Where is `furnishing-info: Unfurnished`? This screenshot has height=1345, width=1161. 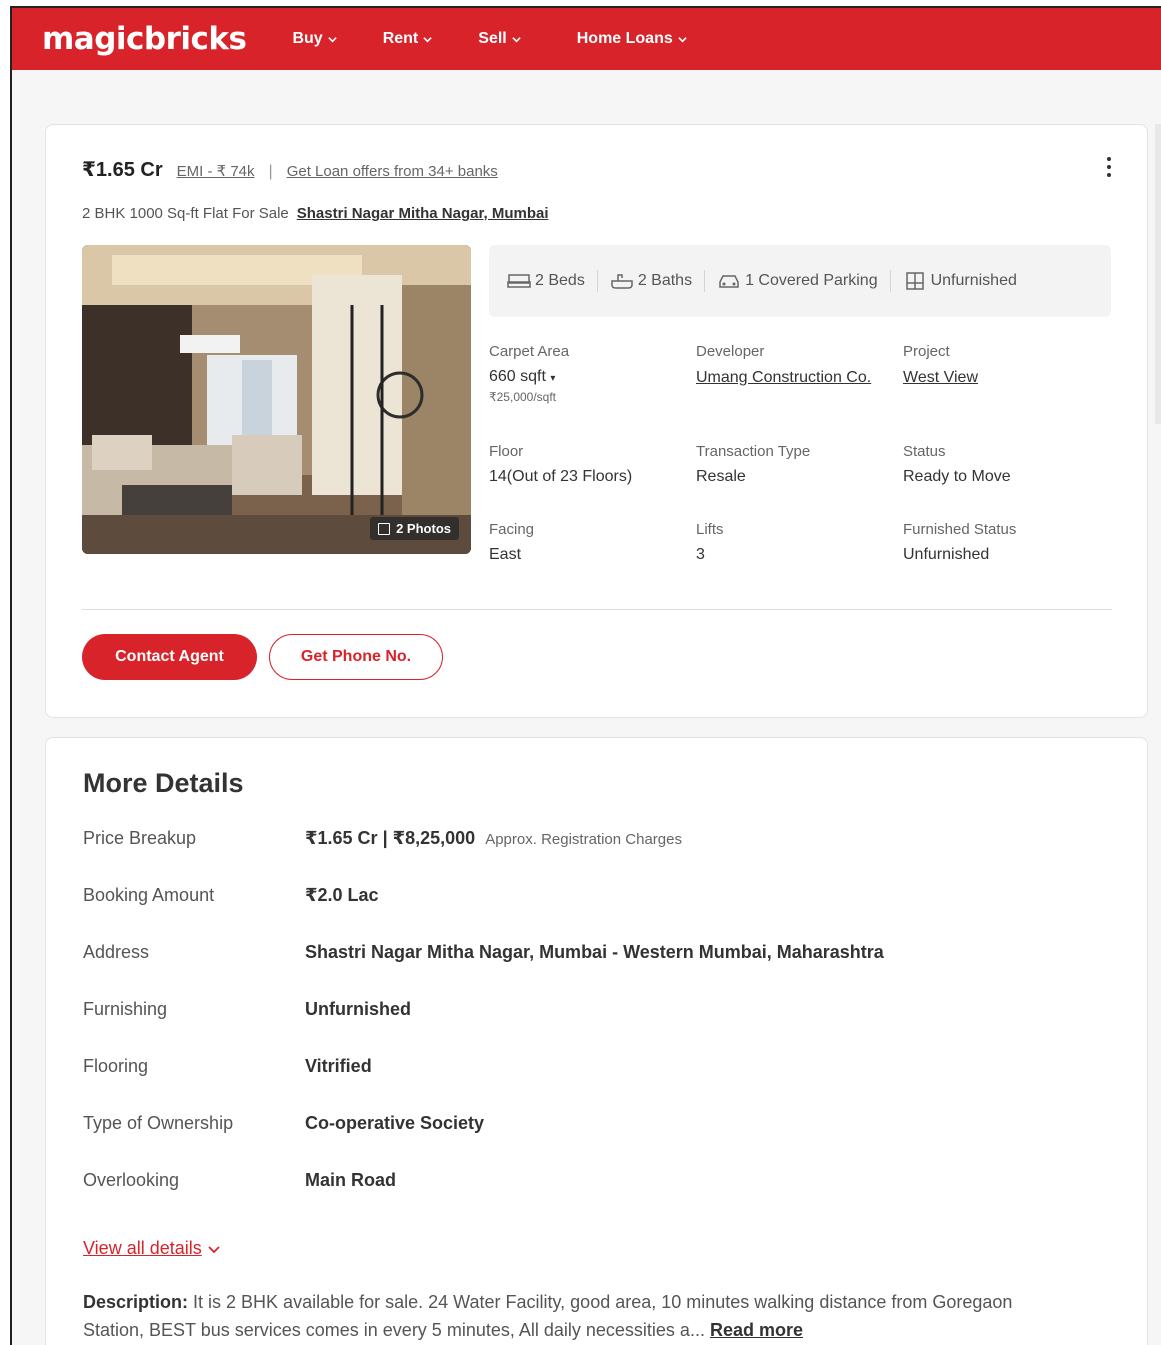
furnishing-info: Unfurnished is located at coordinates (960, 281).